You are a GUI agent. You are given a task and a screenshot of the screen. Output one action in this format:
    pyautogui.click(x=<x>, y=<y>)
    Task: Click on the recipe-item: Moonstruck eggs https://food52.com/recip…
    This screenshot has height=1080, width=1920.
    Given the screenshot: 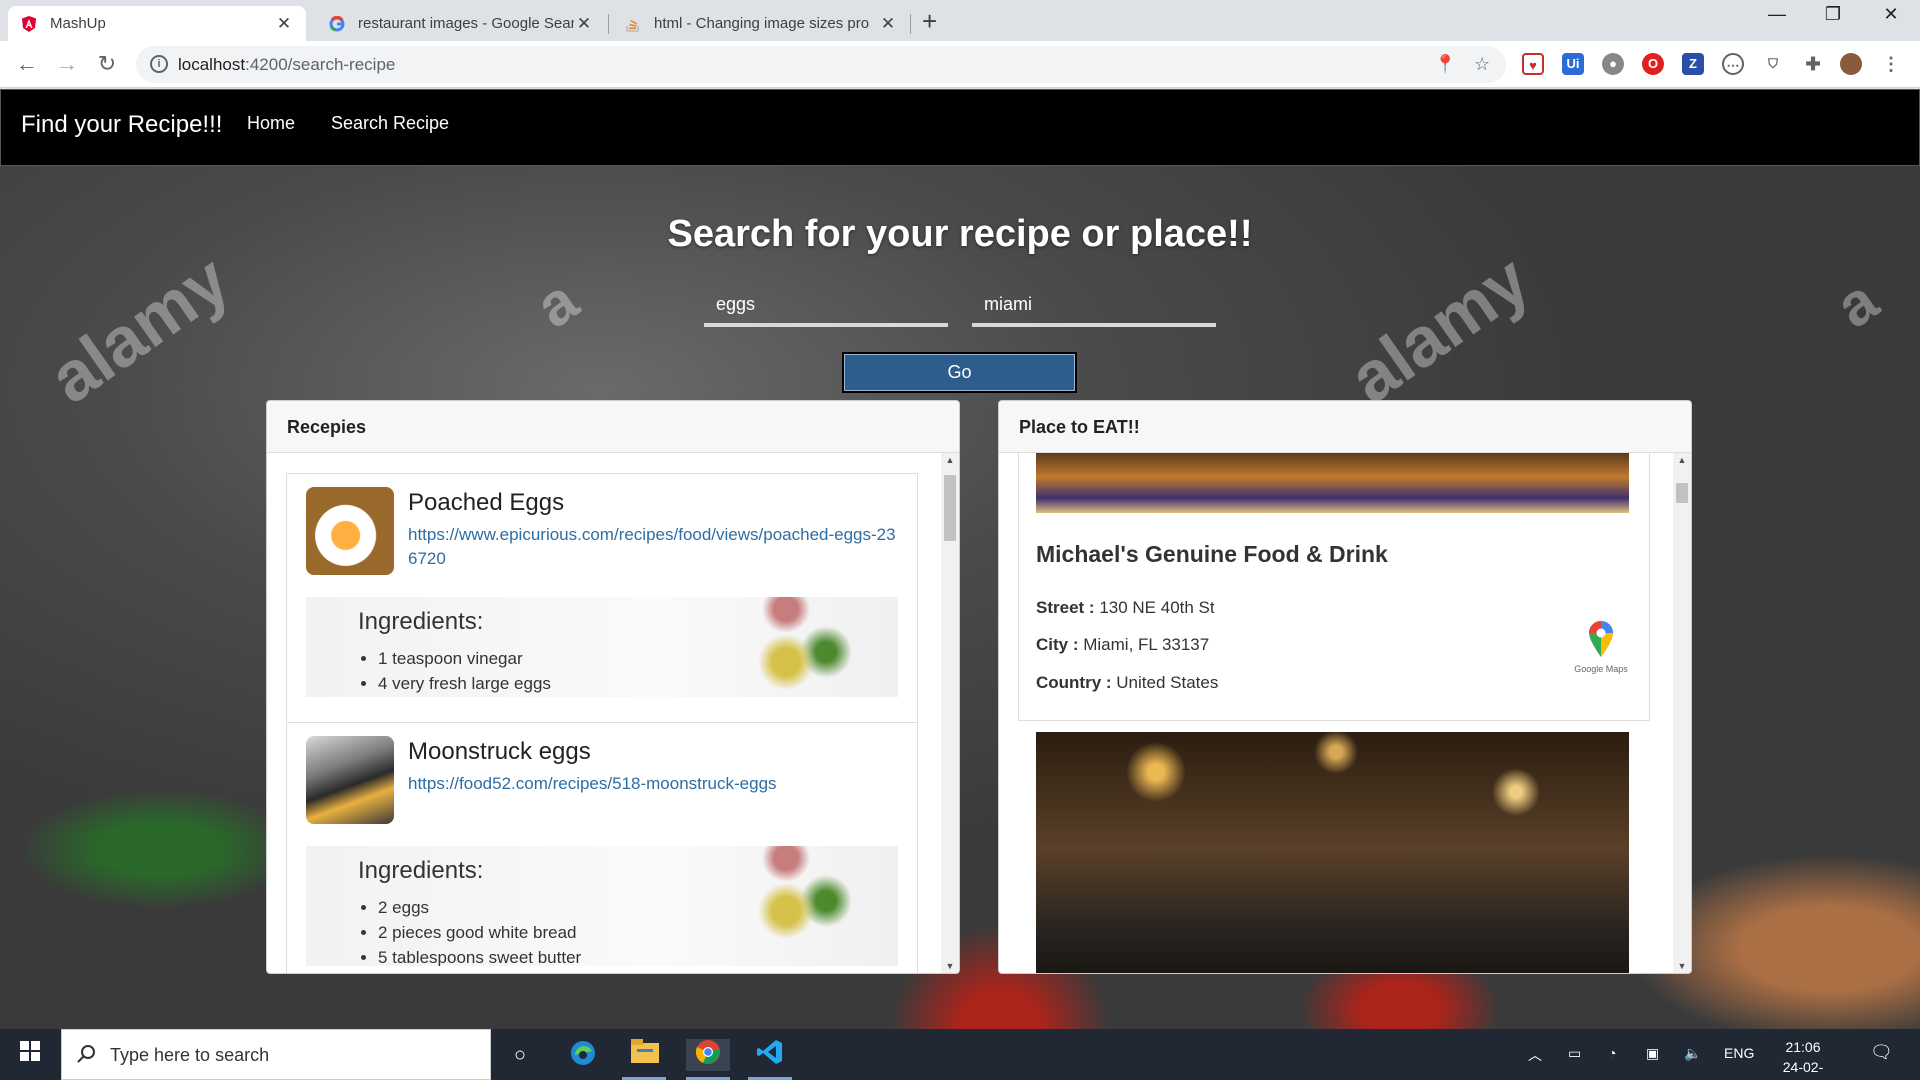 What is the action you would take?
    pyautogui.click(x=602, y=848)
    